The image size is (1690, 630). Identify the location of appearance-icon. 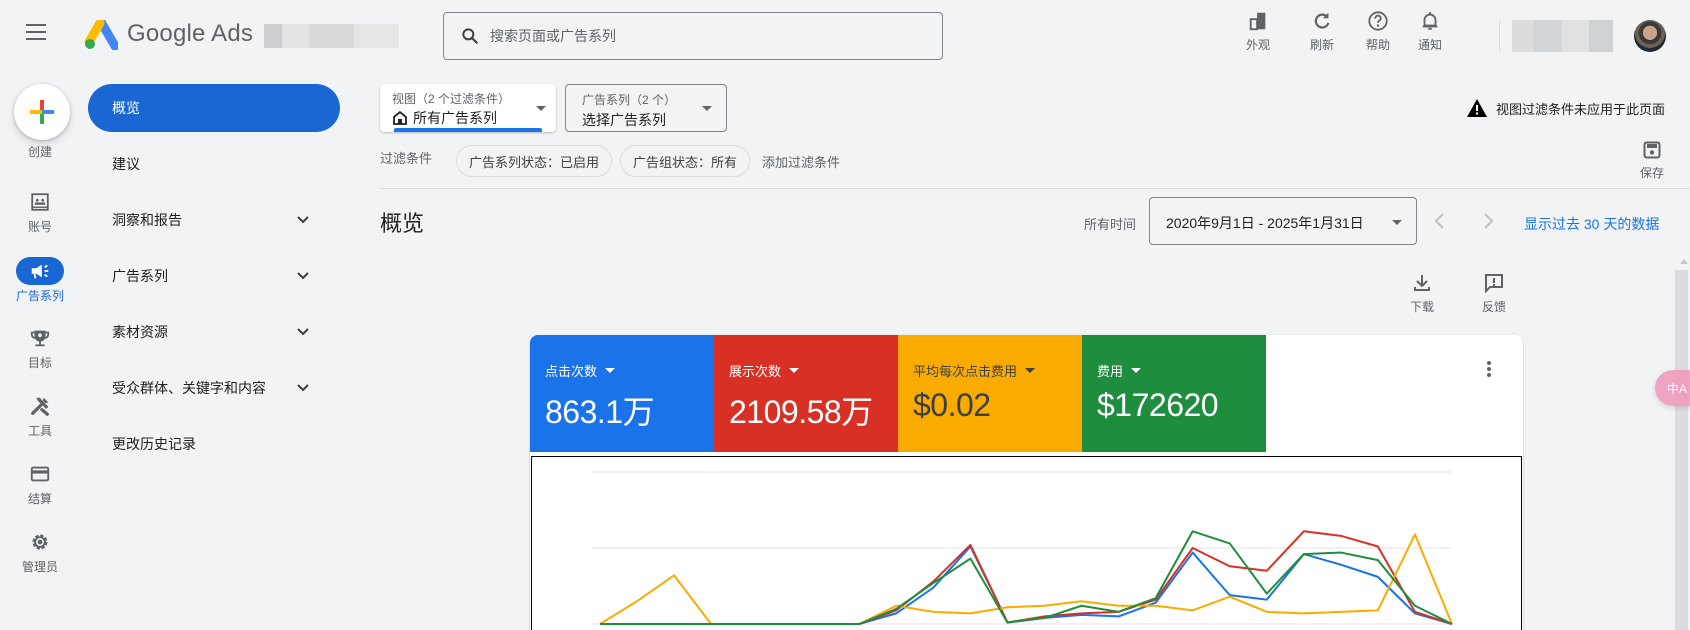
(1257, 21).